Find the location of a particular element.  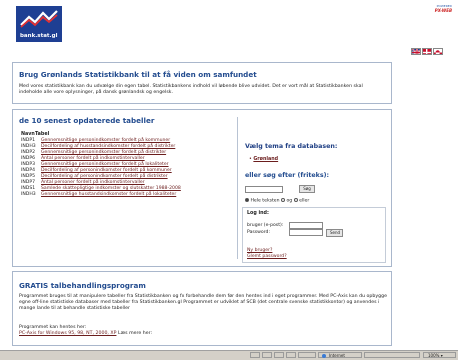

column-divider is located at coordinates (237, 188).